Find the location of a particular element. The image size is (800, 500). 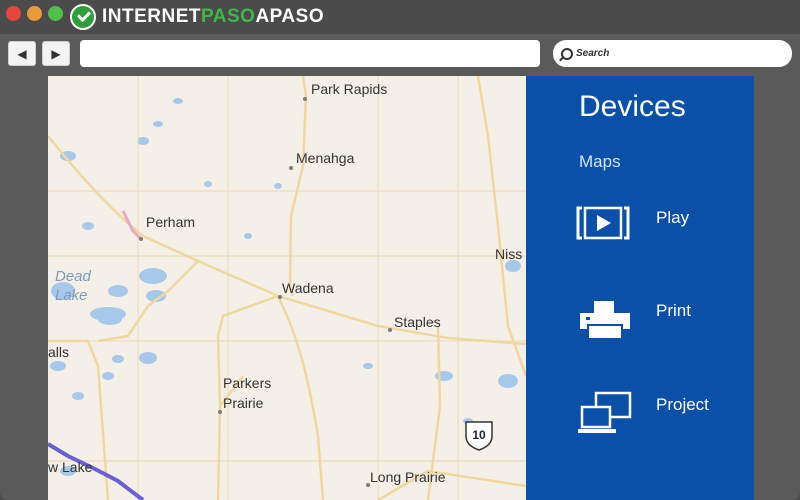

search-icon is located at coordinates (567, 53).